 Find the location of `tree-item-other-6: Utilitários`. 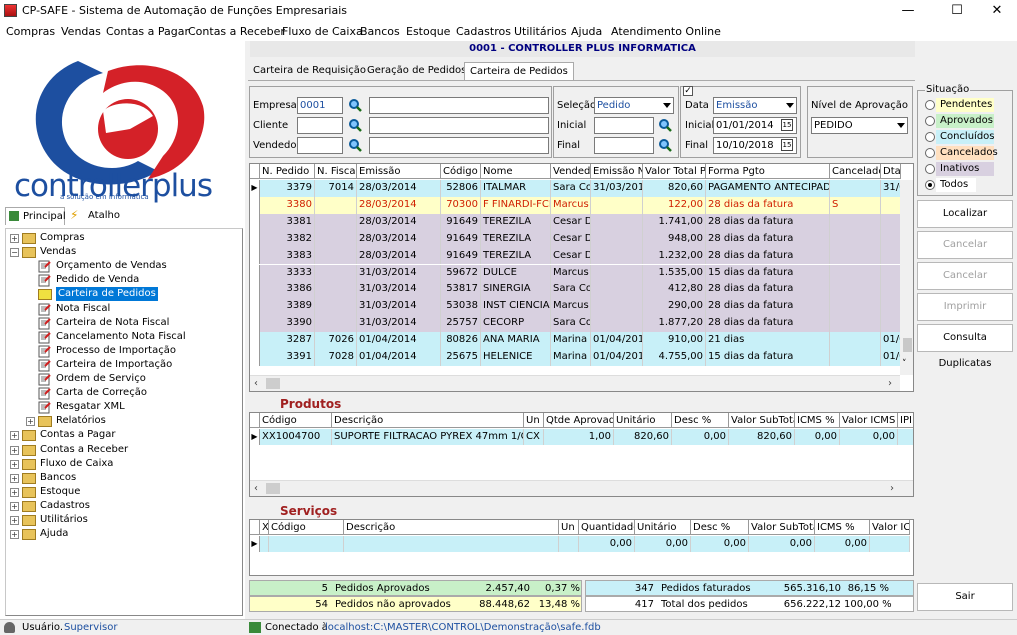

tree-item-other-6: Utilitários is located at coordinates (64, 520).